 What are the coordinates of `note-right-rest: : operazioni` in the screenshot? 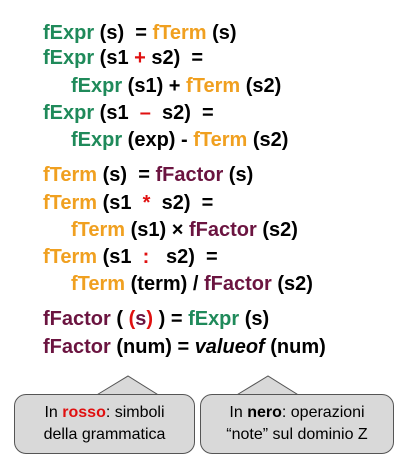 It's located at (323, 412).